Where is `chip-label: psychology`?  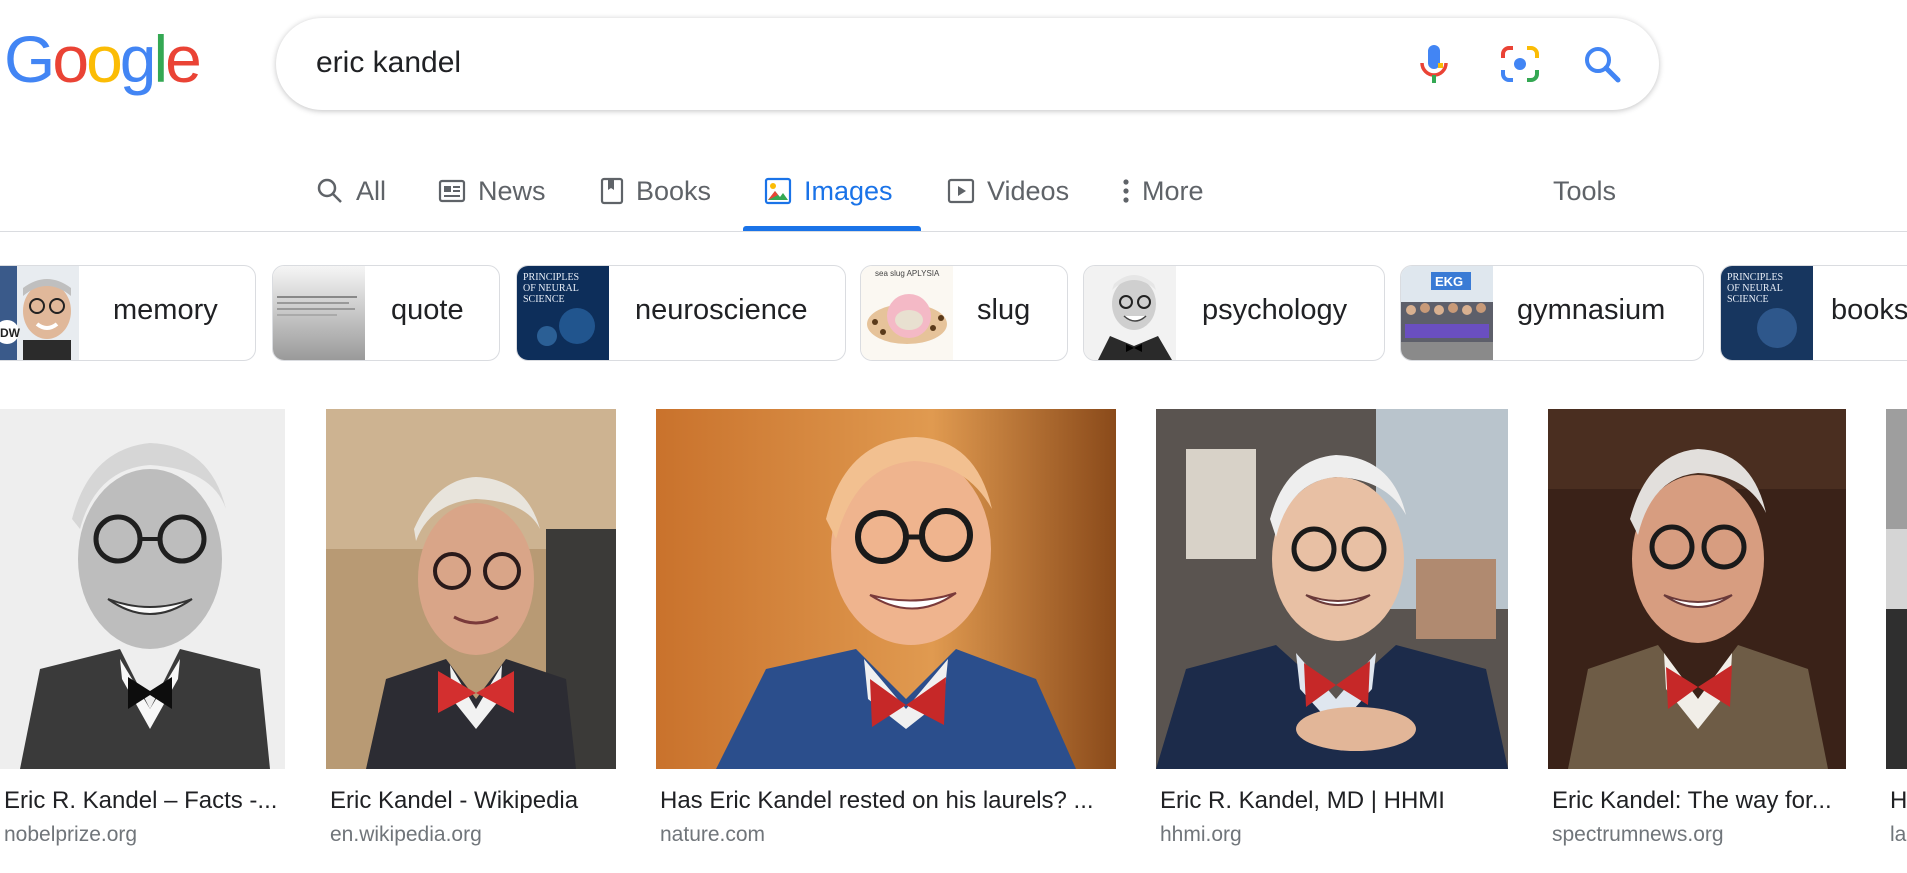
chip-label: psychology is located at coordinates (1275, 310).